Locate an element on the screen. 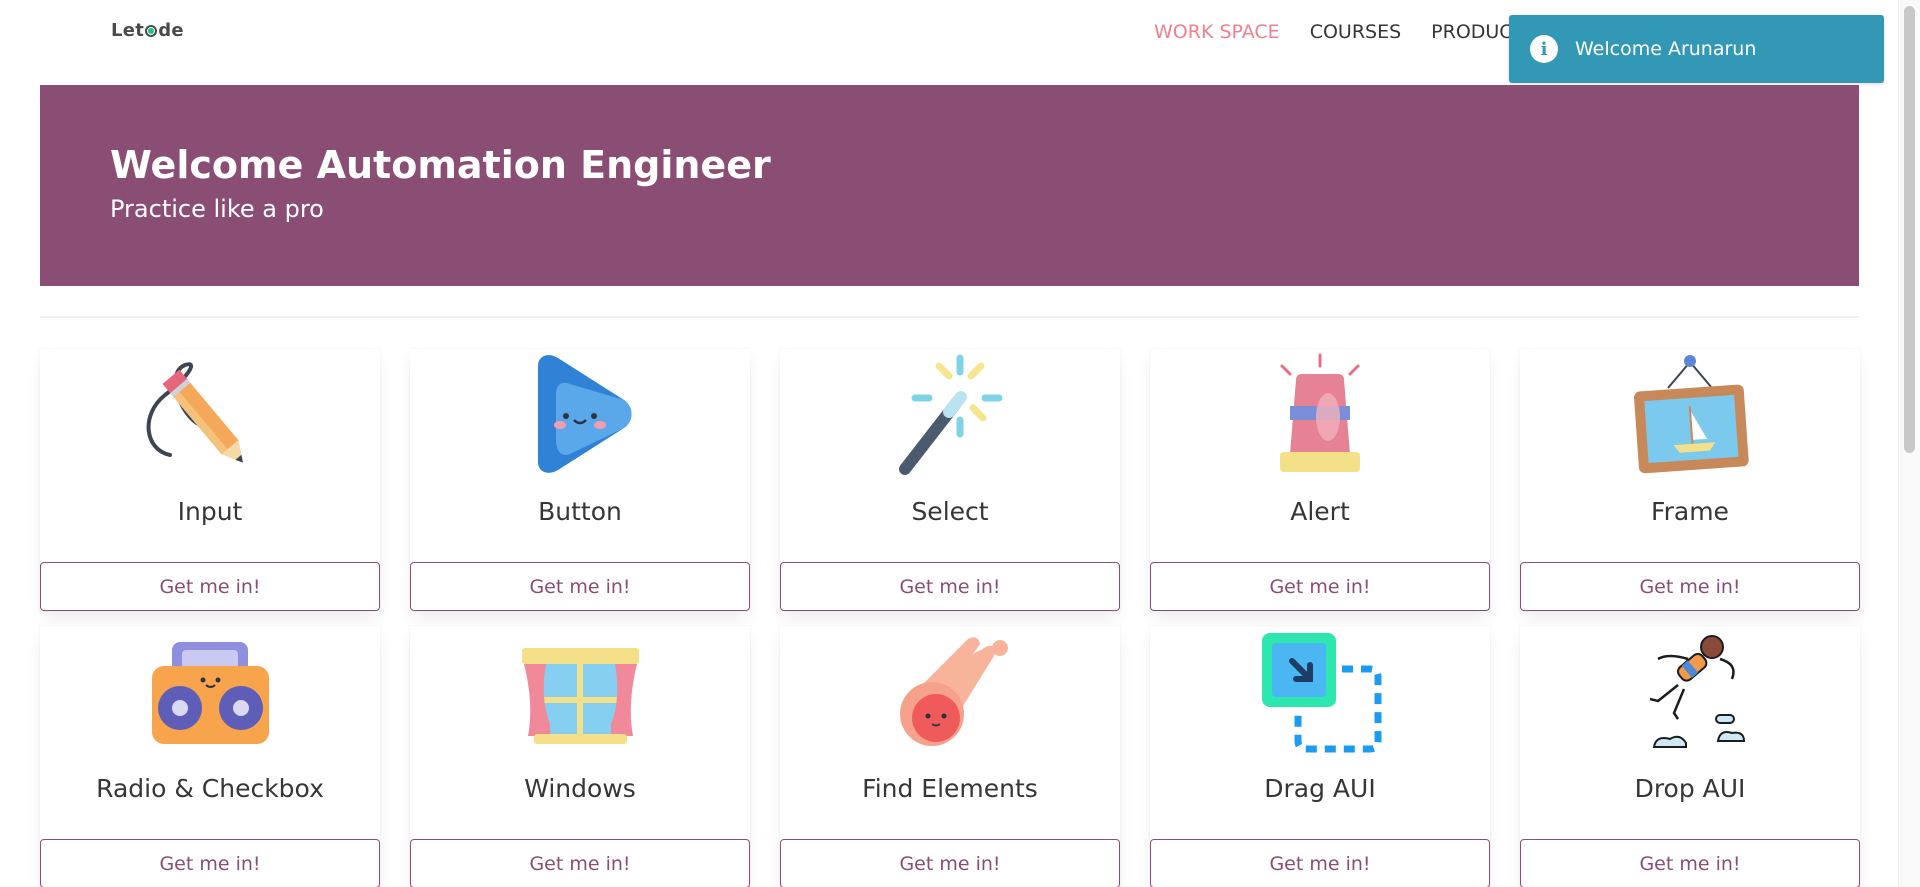 The image size is (1920, 887). card-title: Input is located at coordinates (210, 511).